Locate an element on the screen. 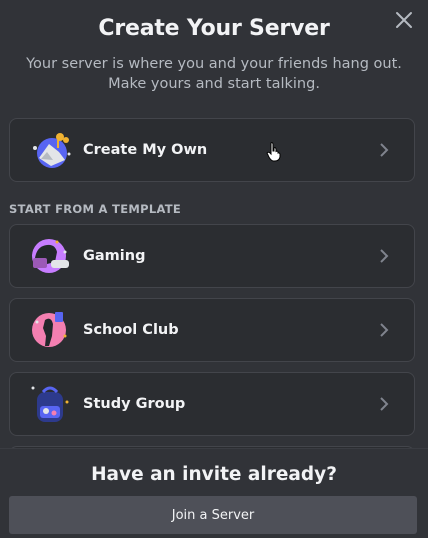 This screenshot has width=428, height=538. template-school-club-option: School Club is located at coordinates (212, 330).